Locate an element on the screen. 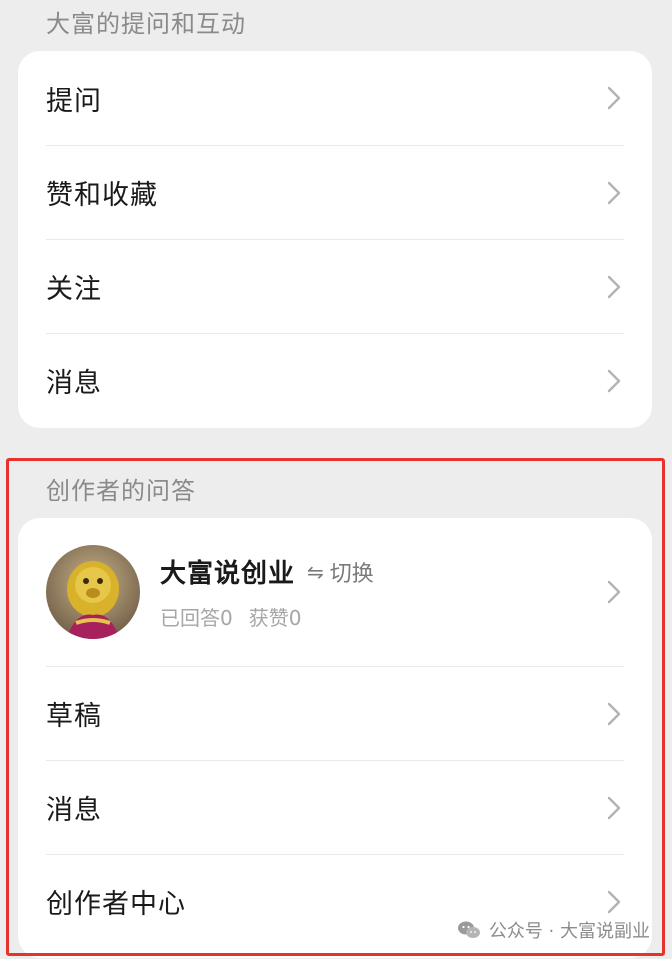 The image size is (672, 959). switch-account-button: ⇋ 切换 is located at coordinates (340, 572).